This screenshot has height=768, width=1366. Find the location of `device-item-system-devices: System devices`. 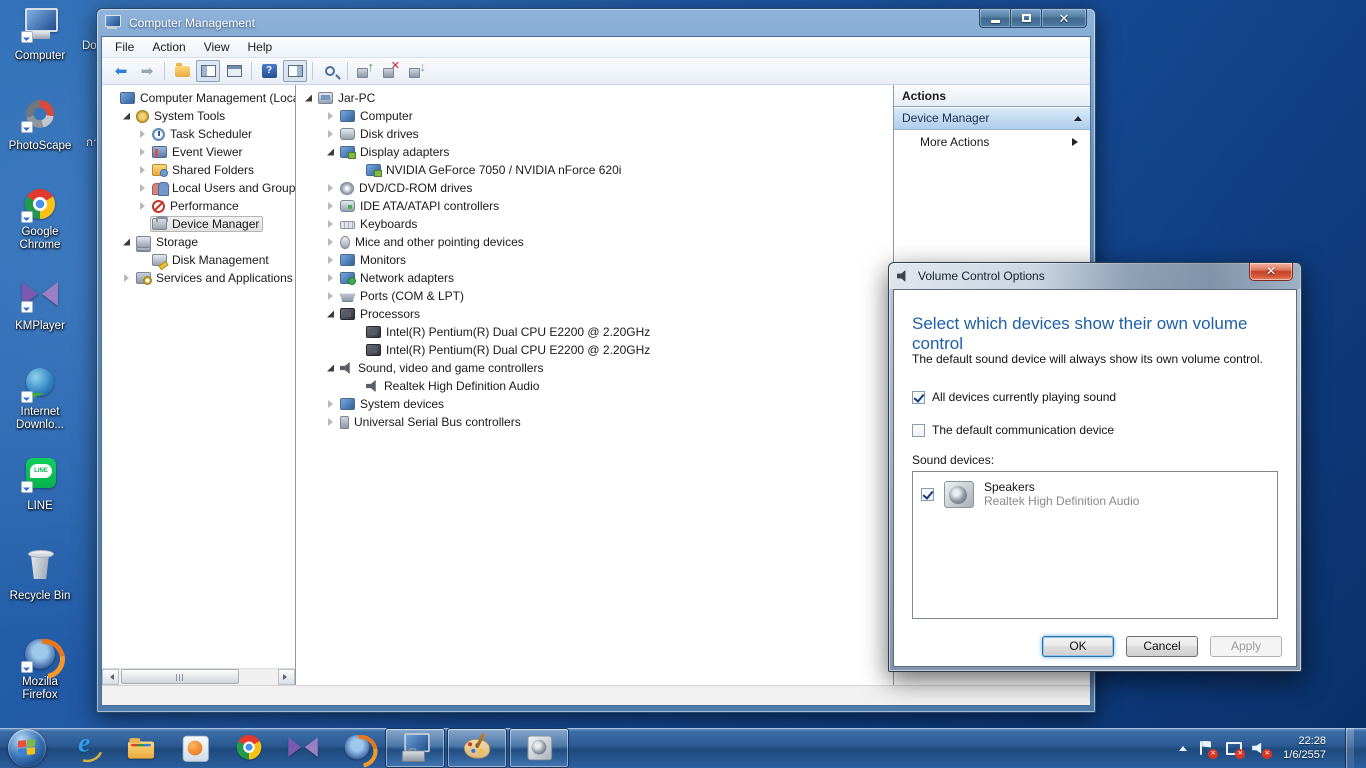

device-item-system-devices: System devices is located at coordinates (372, 404).